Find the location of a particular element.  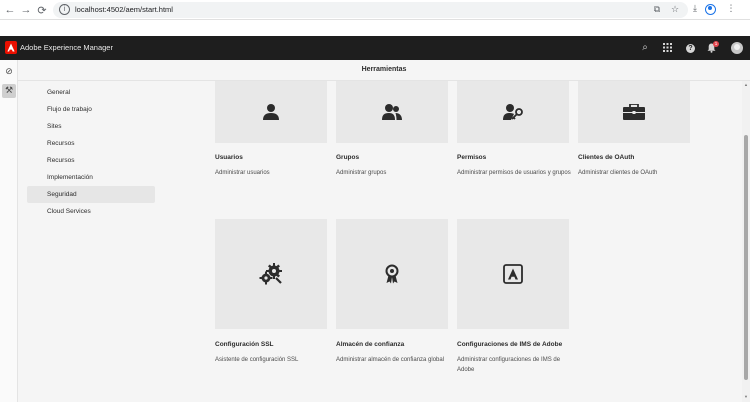

nav-item-general: General is located at coordinates (91, 92).